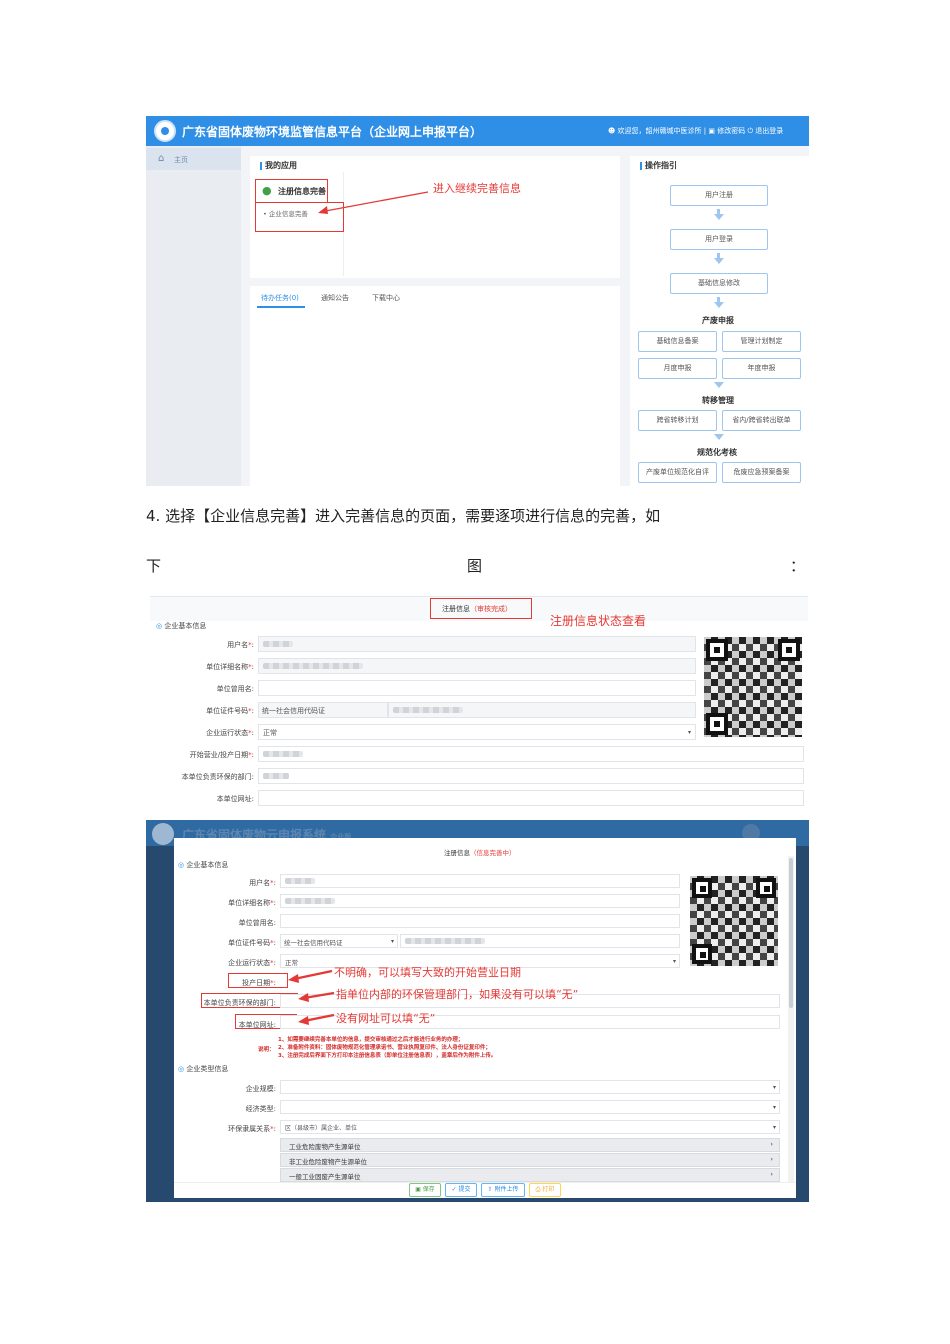  Describe the element at coordinates (165, 131) in the screenshot. I see `platform-logo-icon` at that location.